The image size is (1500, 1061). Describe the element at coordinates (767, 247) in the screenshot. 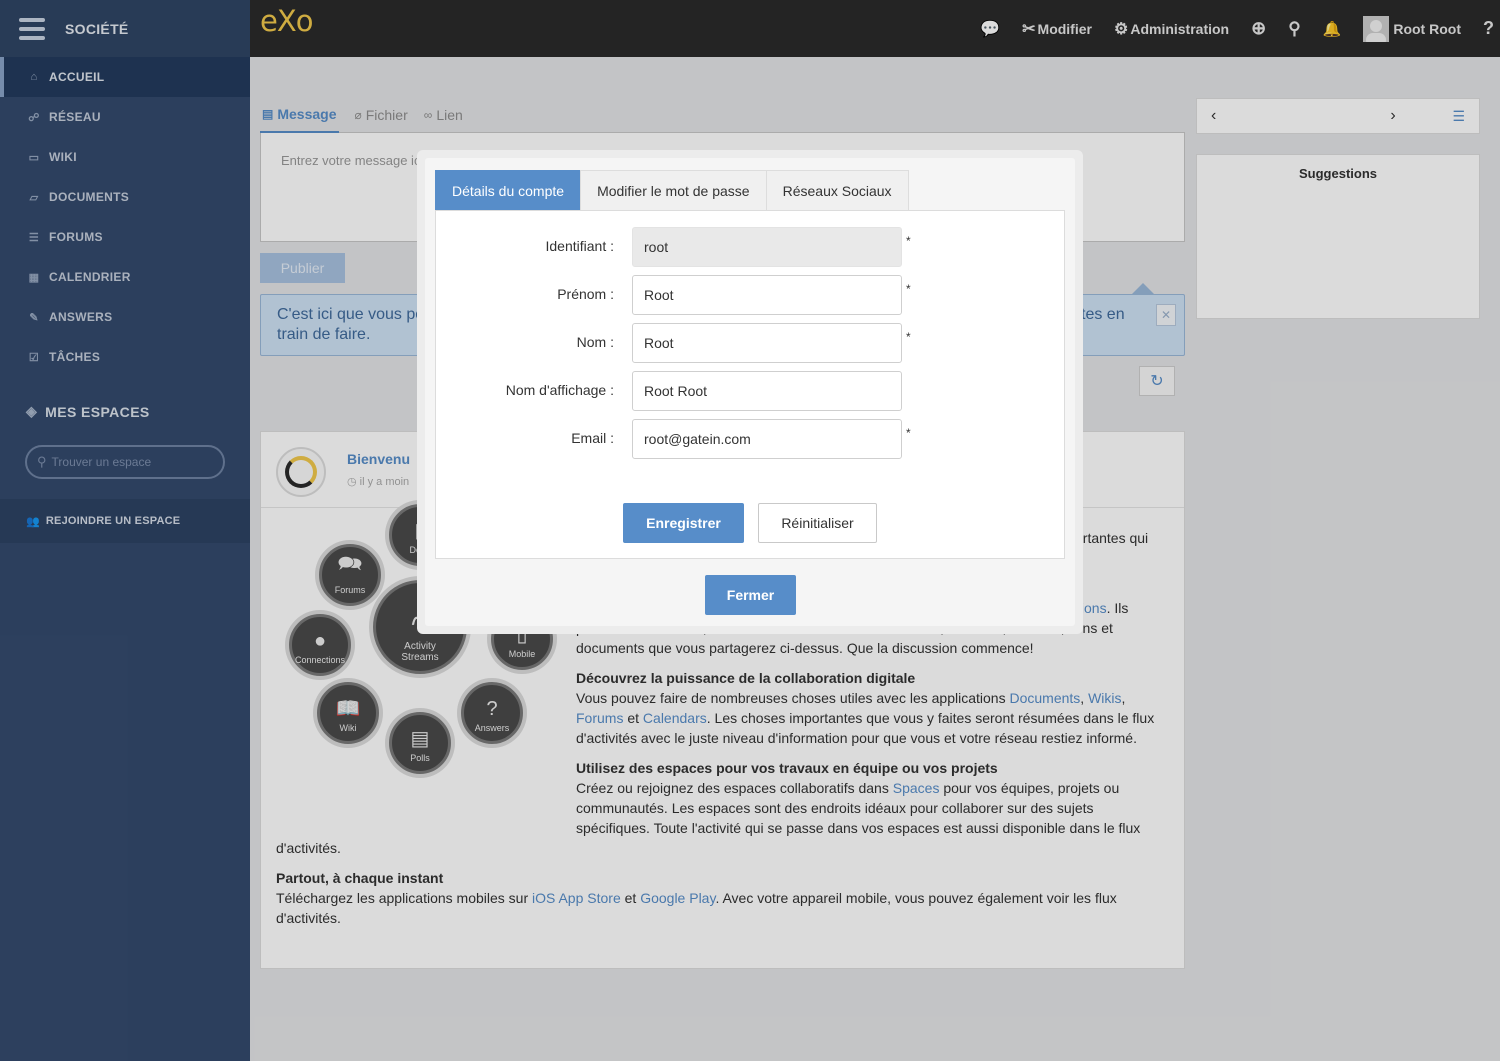

I see `identifiant-field: root` at that location.